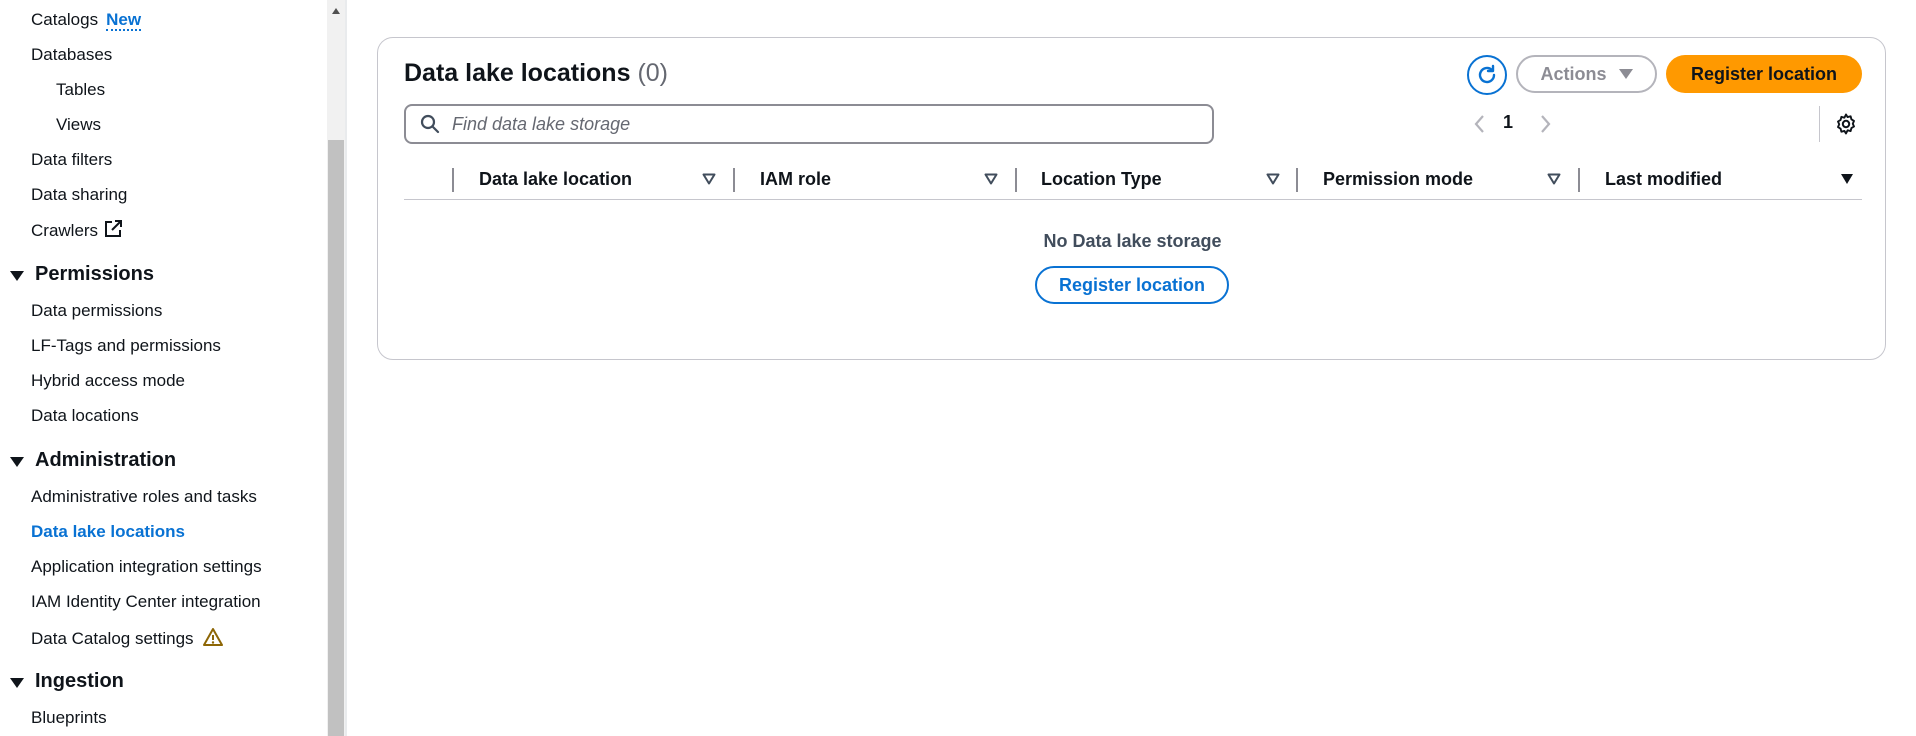 This screenshot has height=736, width=1916. Describe the element at coordinates (112, 638) in the screenshot. I see `sidebar-item-label: Data Catalog settings` at that location.